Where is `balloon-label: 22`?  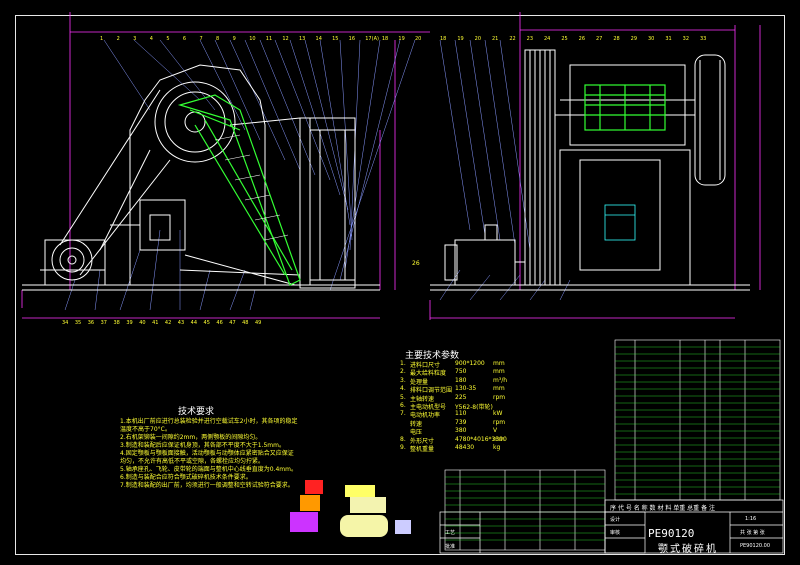 balloon-label: 22 is located at coordinates (512, 39).